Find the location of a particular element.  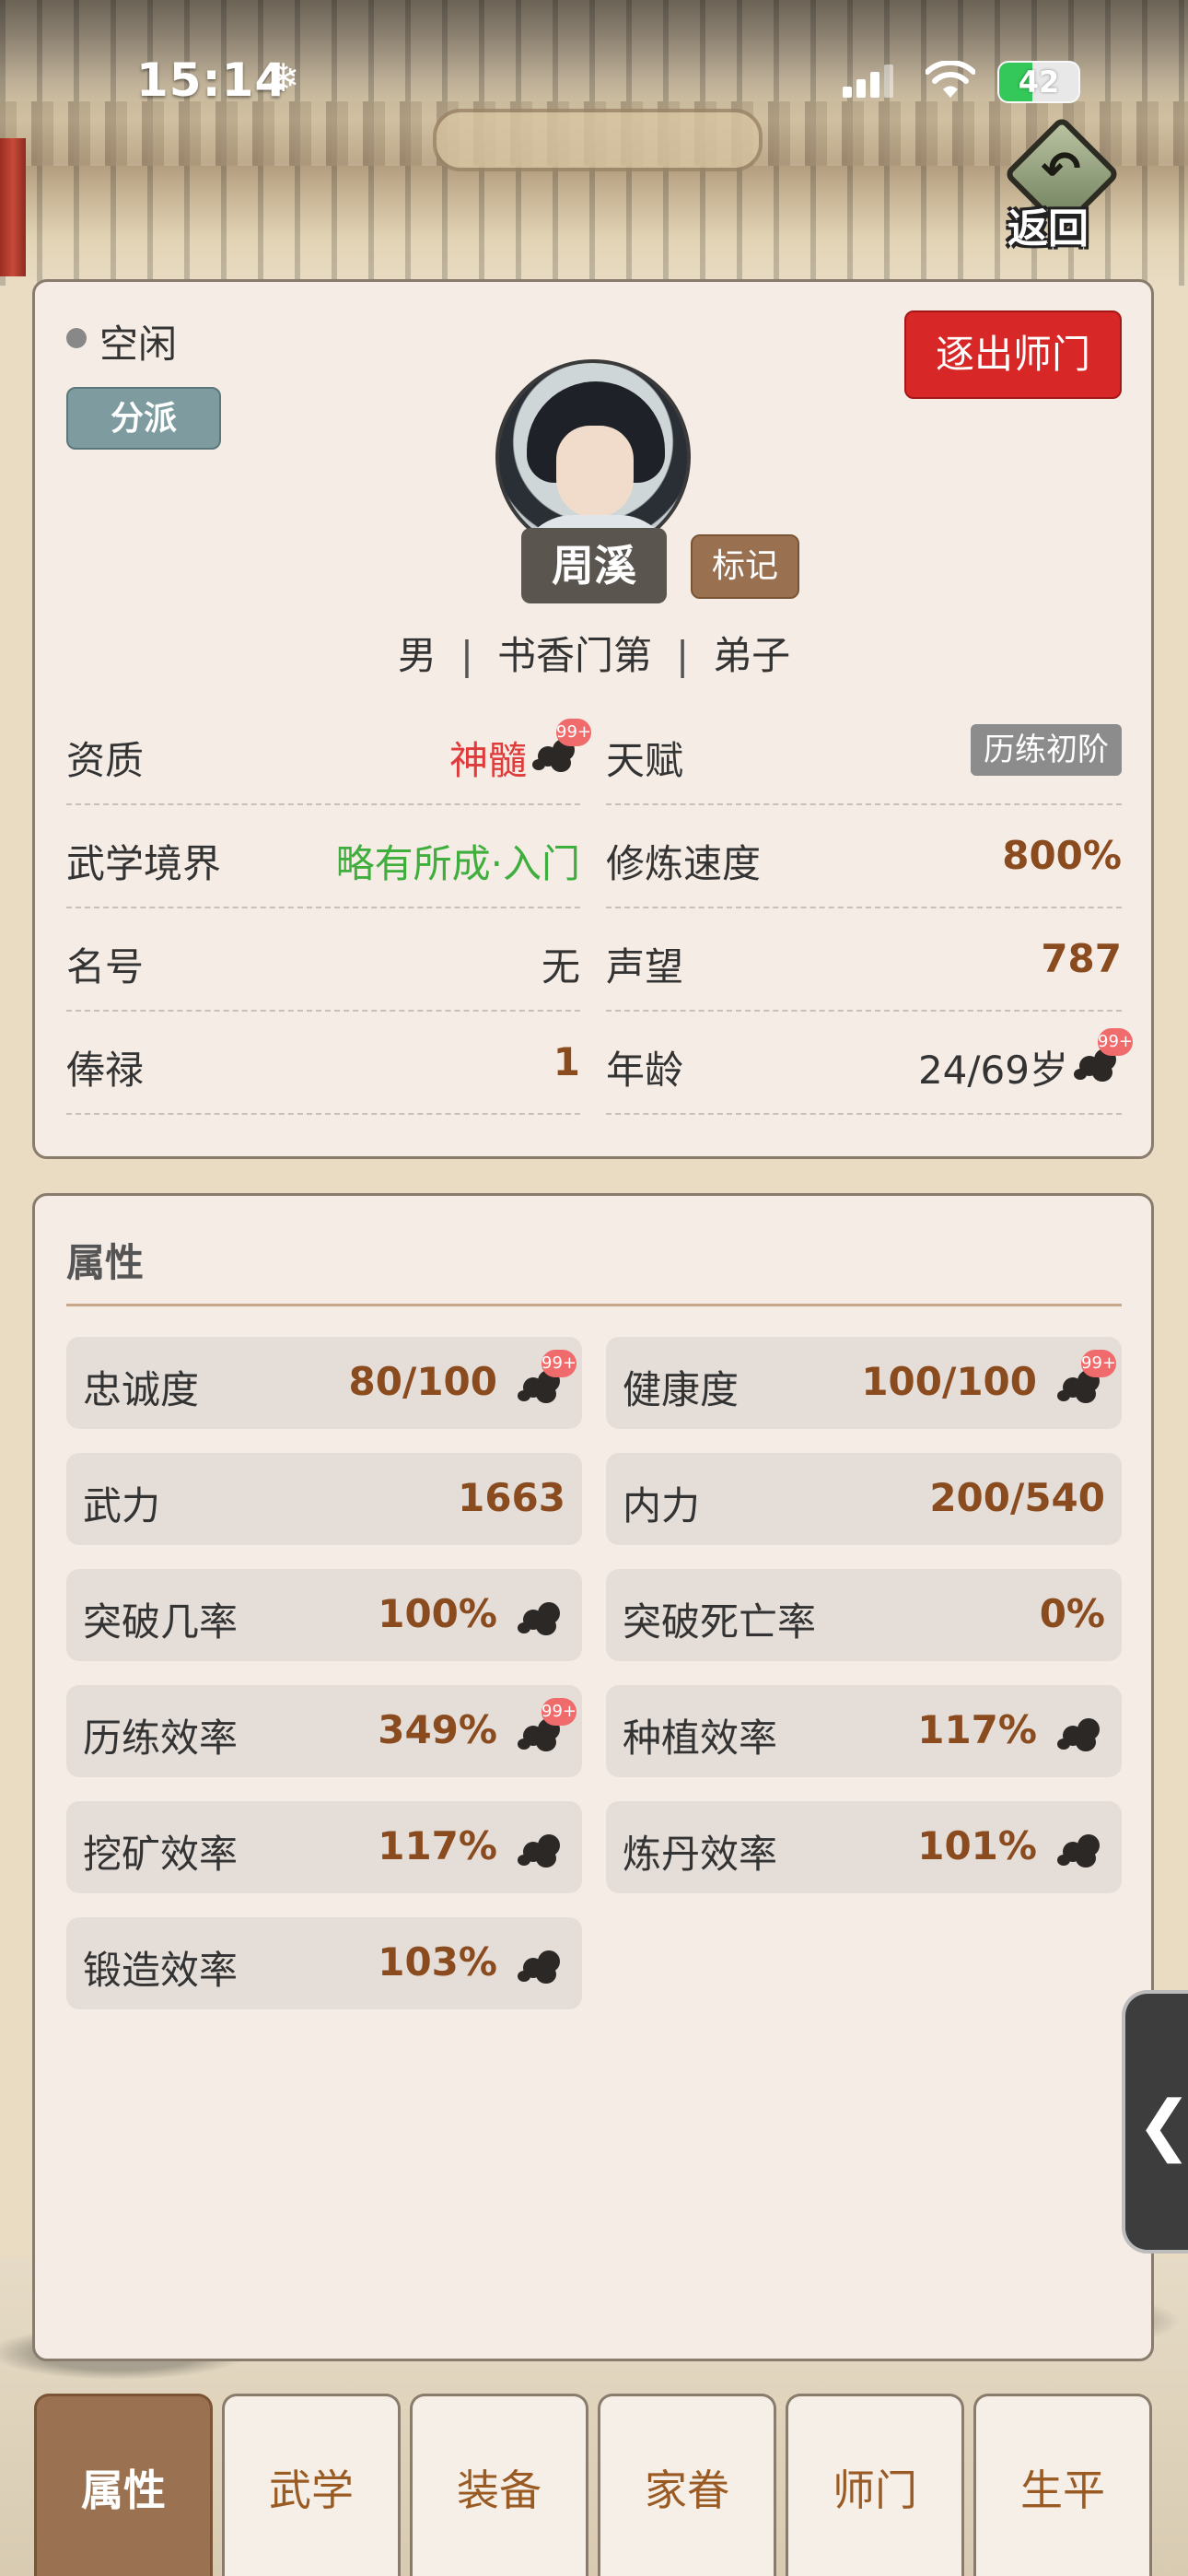

role-text: 弟子 is located at coordinates (752, 656).